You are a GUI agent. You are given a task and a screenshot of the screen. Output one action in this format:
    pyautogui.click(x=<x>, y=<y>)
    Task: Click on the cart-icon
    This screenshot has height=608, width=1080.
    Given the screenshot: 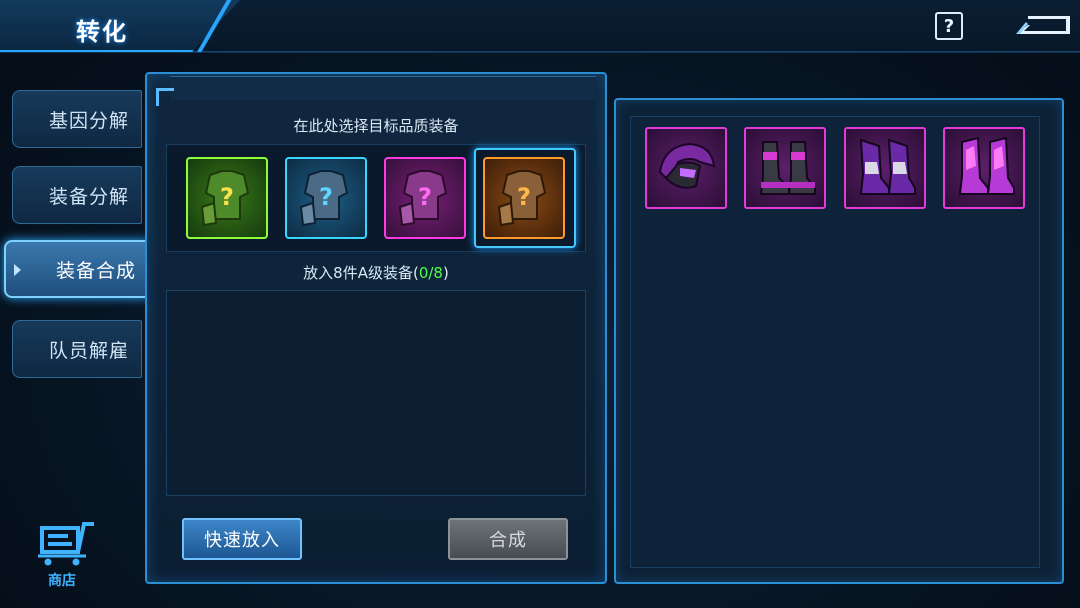 What is the action you would take?
    pyautogui.click(x=66, y=544)
    